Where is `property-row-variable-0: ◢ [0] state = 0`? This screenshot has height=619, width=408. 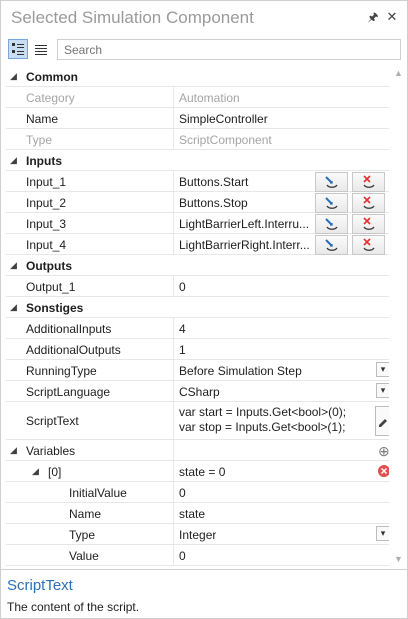 property-row-variable-0: ◢ [0] state = 0 is located at coordinates (197, 471).